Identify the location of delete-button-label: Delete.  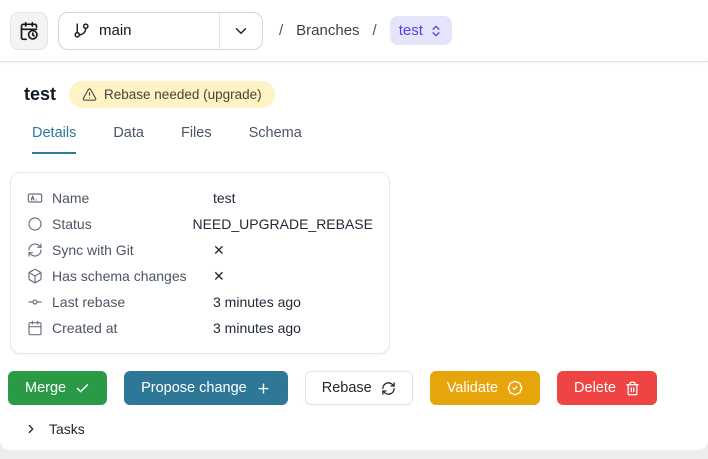
(595, 388).